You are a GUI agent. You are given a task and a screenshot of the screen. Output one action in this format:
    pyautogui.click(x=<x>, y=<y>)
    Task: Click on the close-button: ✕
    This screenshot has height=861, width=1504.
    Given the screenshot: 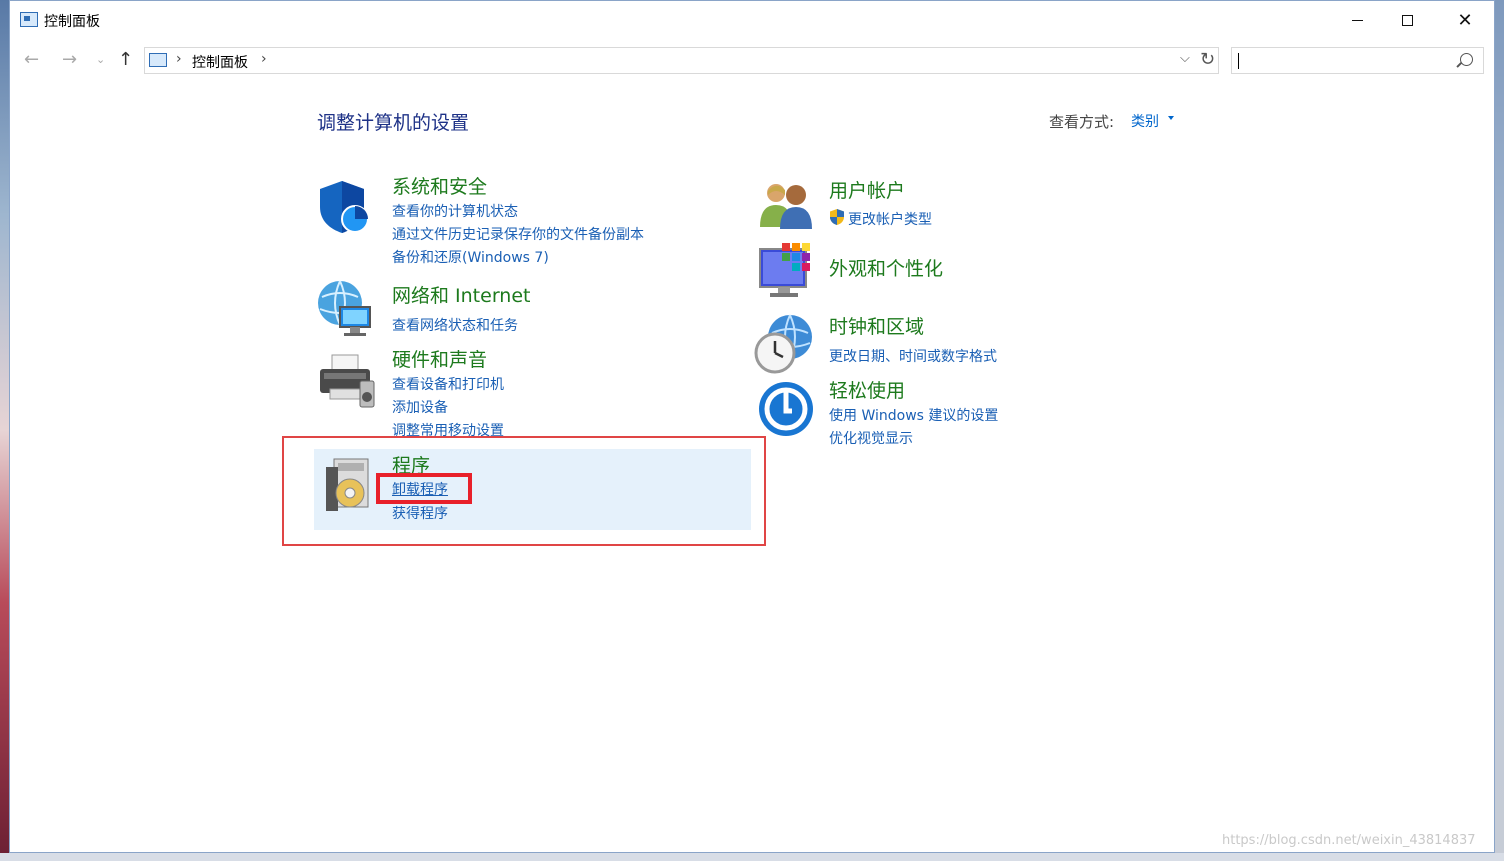 What is the action you would take?
    pyautogui.click(x=1465, y=20)
    